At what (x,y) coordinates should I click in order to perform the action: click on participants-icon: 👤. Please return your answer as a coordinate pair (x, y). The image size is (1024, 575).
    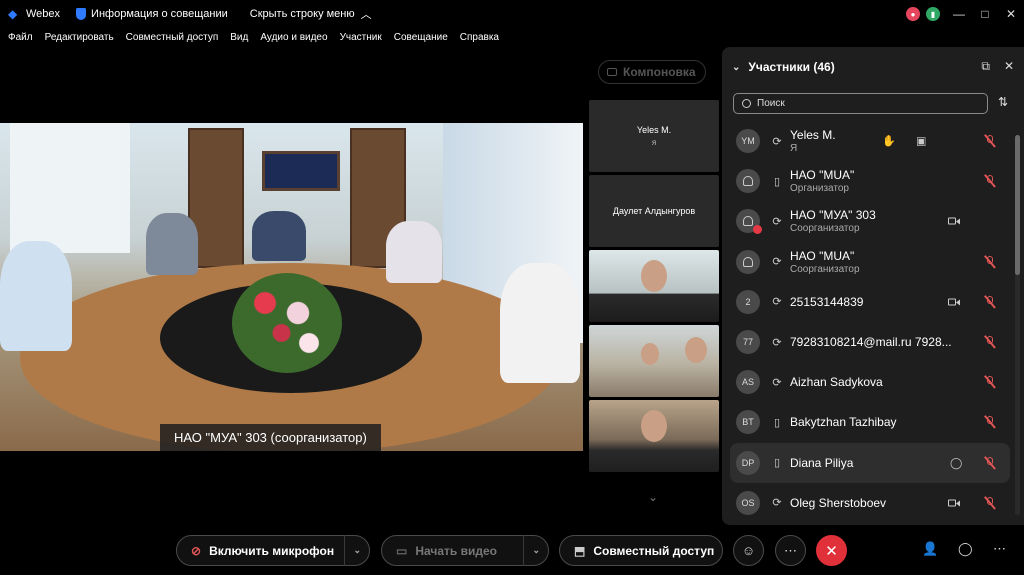
    Looking at the image, I should click on (930, 549).